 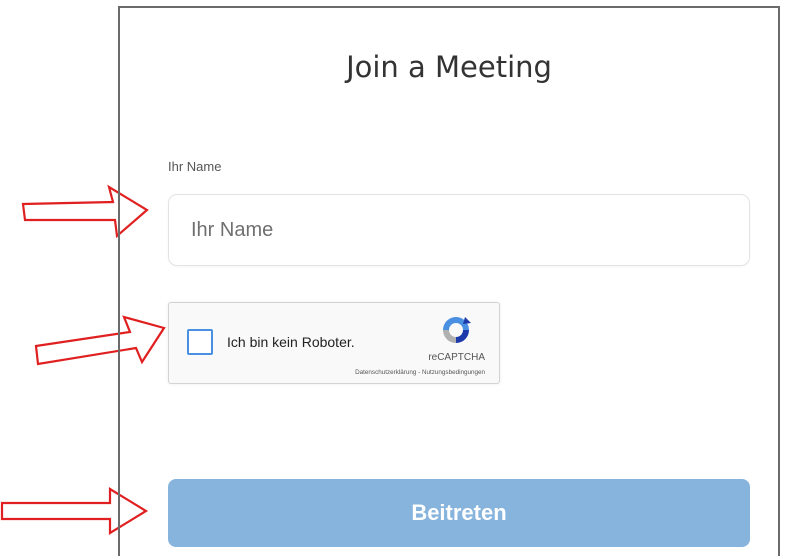 I want to click on recaptcha-checkbox, so click(x=200, y=342).